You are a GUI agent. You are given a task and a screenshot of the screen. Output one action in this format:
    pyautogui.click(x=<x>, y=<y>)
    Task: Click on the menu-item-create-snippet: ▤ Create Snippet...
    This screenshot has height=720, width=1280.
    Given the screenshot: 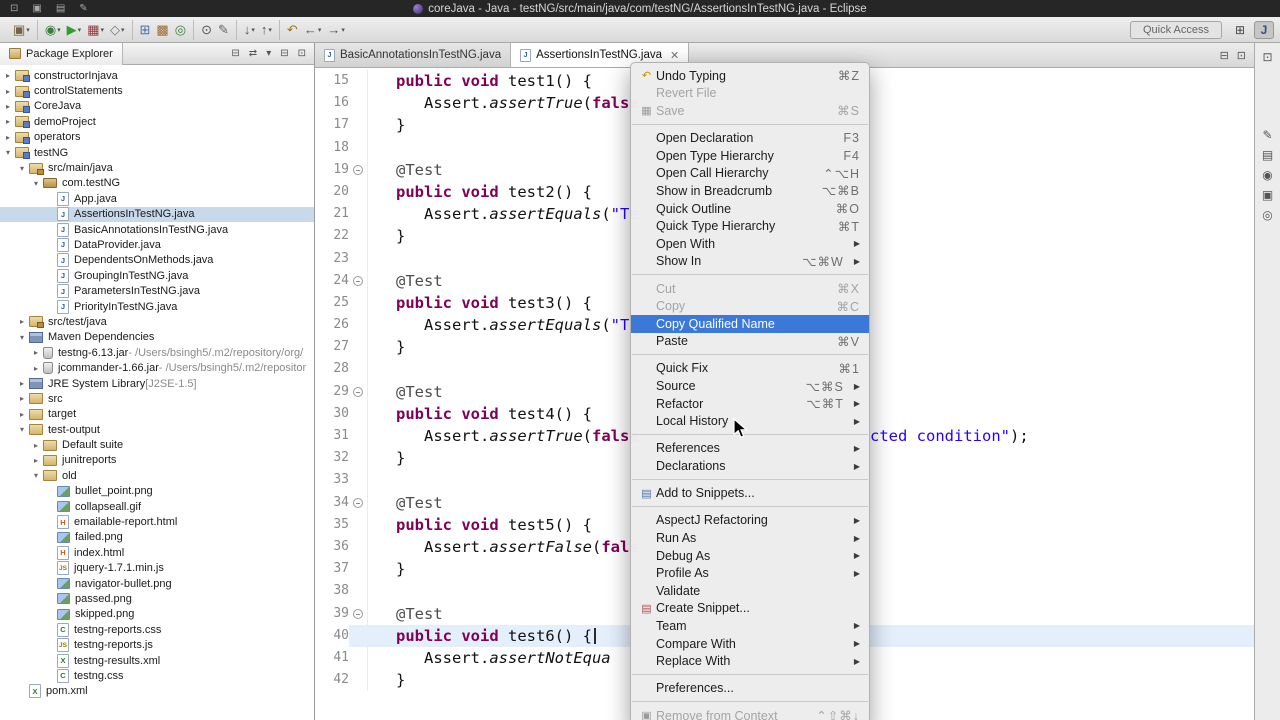 What is the action you would take?
    pyautogui.click(x=750, y=609)
    